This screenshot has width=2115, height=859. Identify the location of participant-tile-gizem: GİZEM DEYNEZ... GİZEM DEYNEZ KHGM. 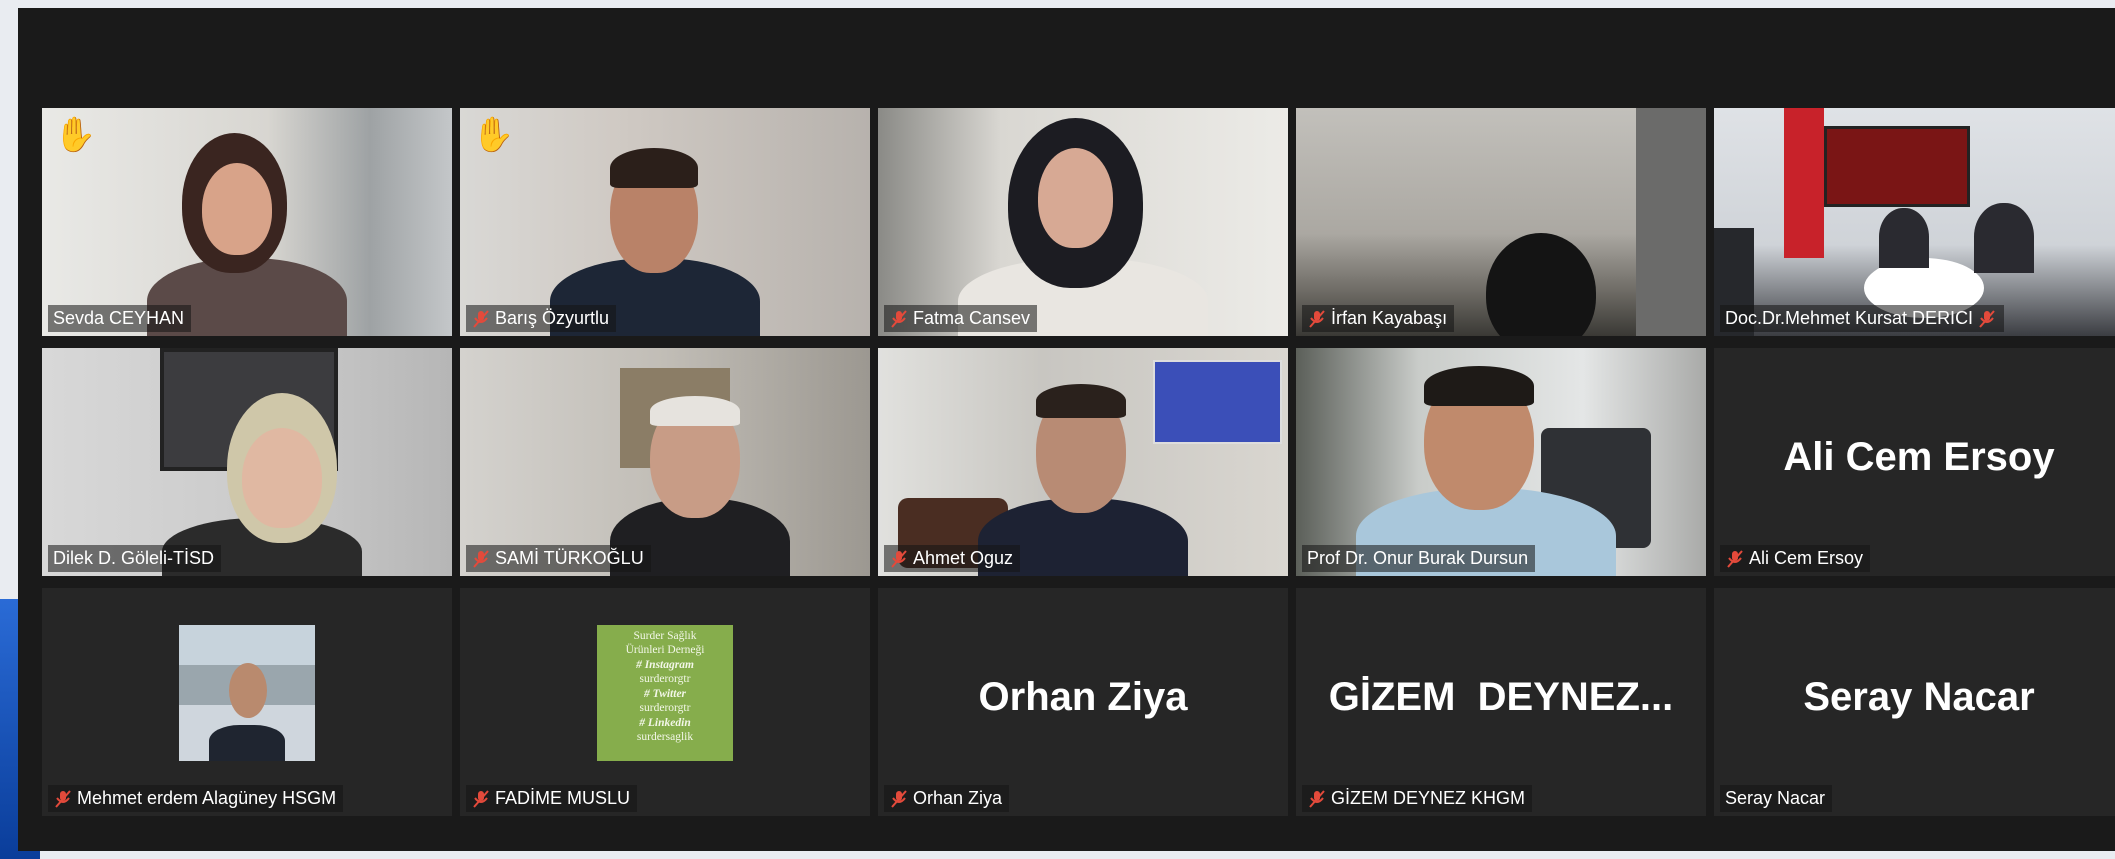
(1501, 702).